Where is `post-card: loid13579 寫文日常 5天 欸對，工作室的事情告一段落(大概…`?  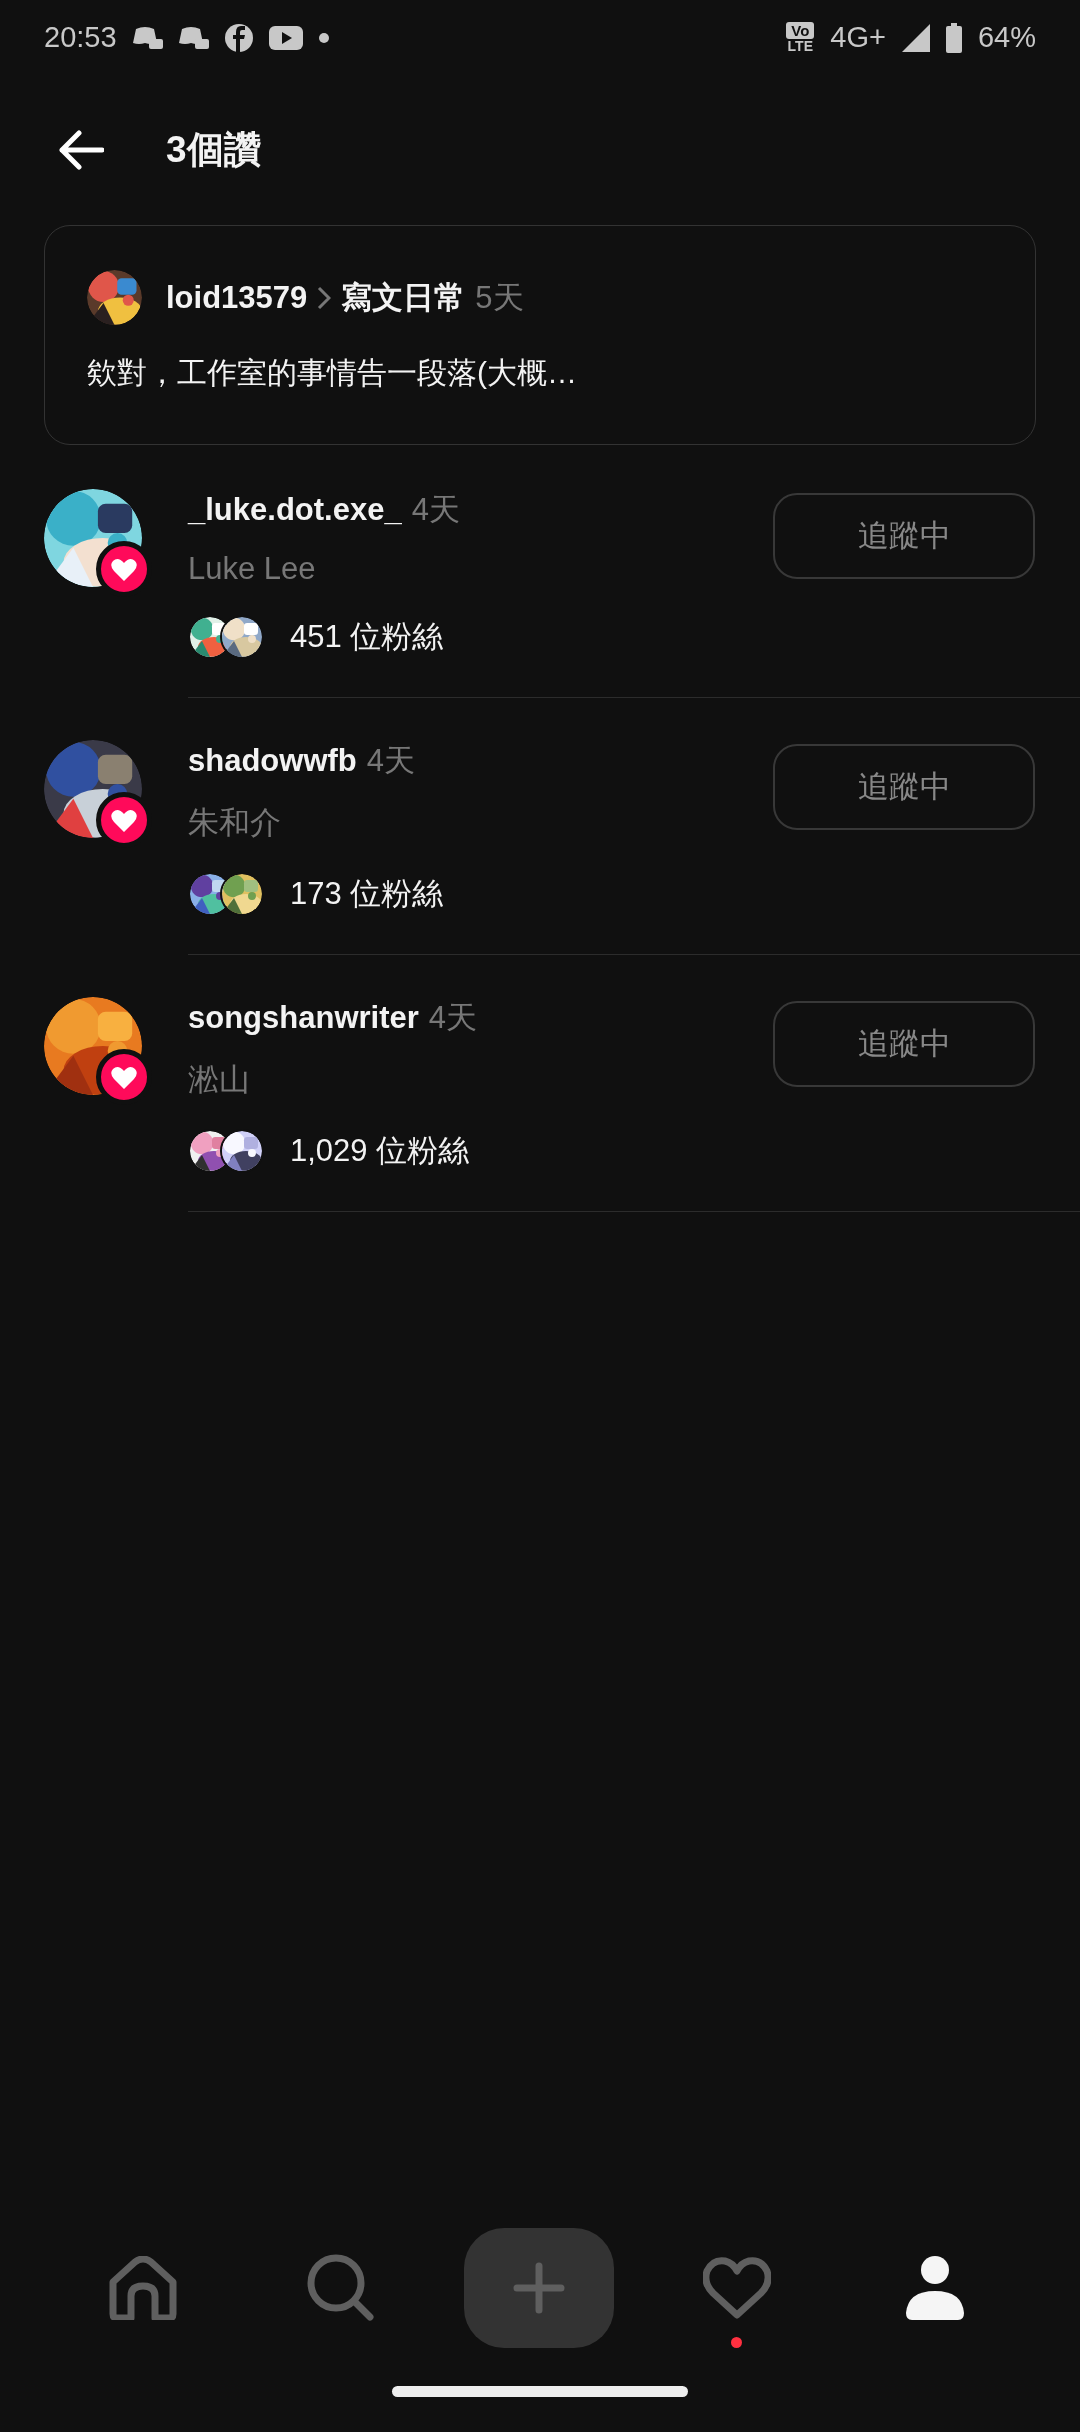
post-card: loid13579 寫文日常 5天 欸對，工作室的事情告一段落(大概… is located at coordinates (540, 335).